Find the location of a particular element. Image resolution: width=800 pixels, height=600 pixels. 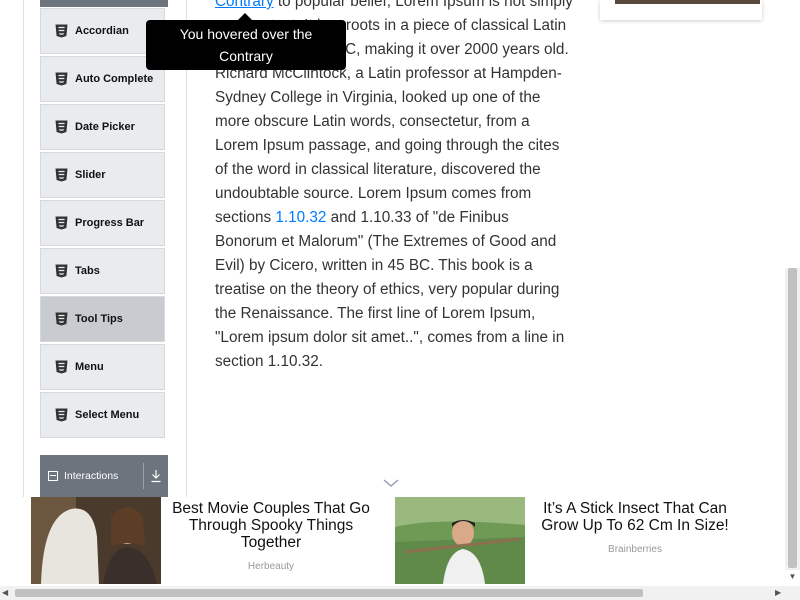

chevron-down-icon is located at coordinates (391, 483).